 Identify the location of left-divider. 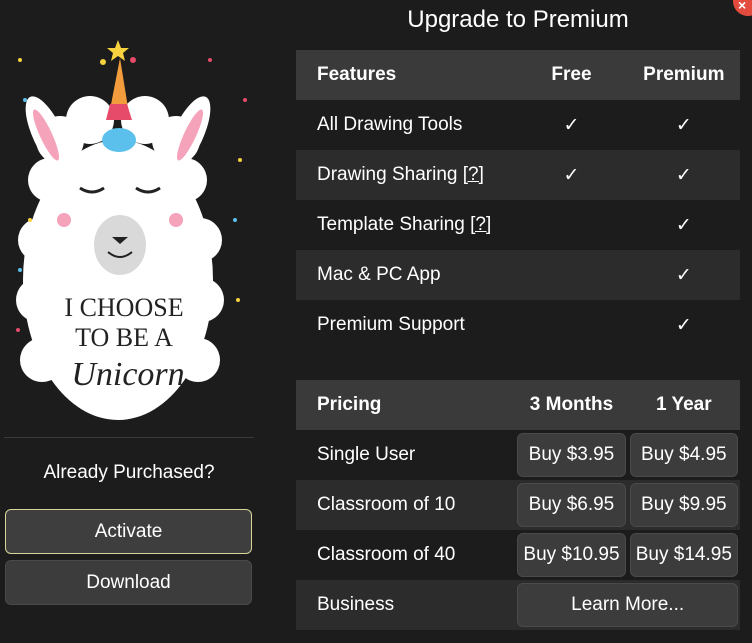
(129, 437).